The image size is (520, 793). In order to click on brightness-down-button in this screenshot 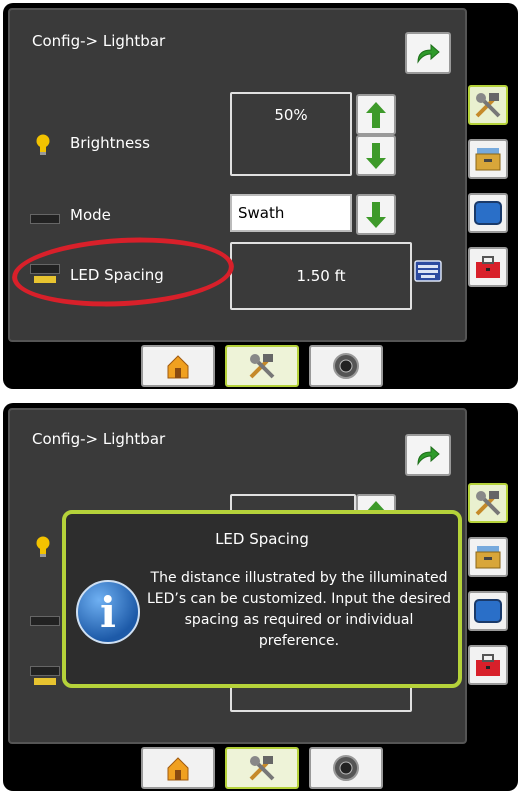, I will do `click(376, 155)`.